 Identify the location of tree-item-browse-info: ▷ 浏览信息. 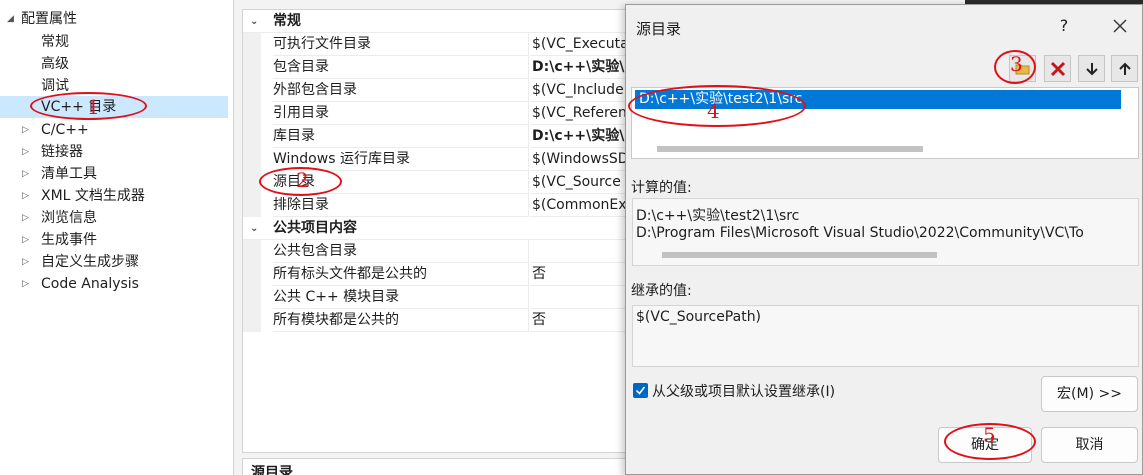
(114, 218).